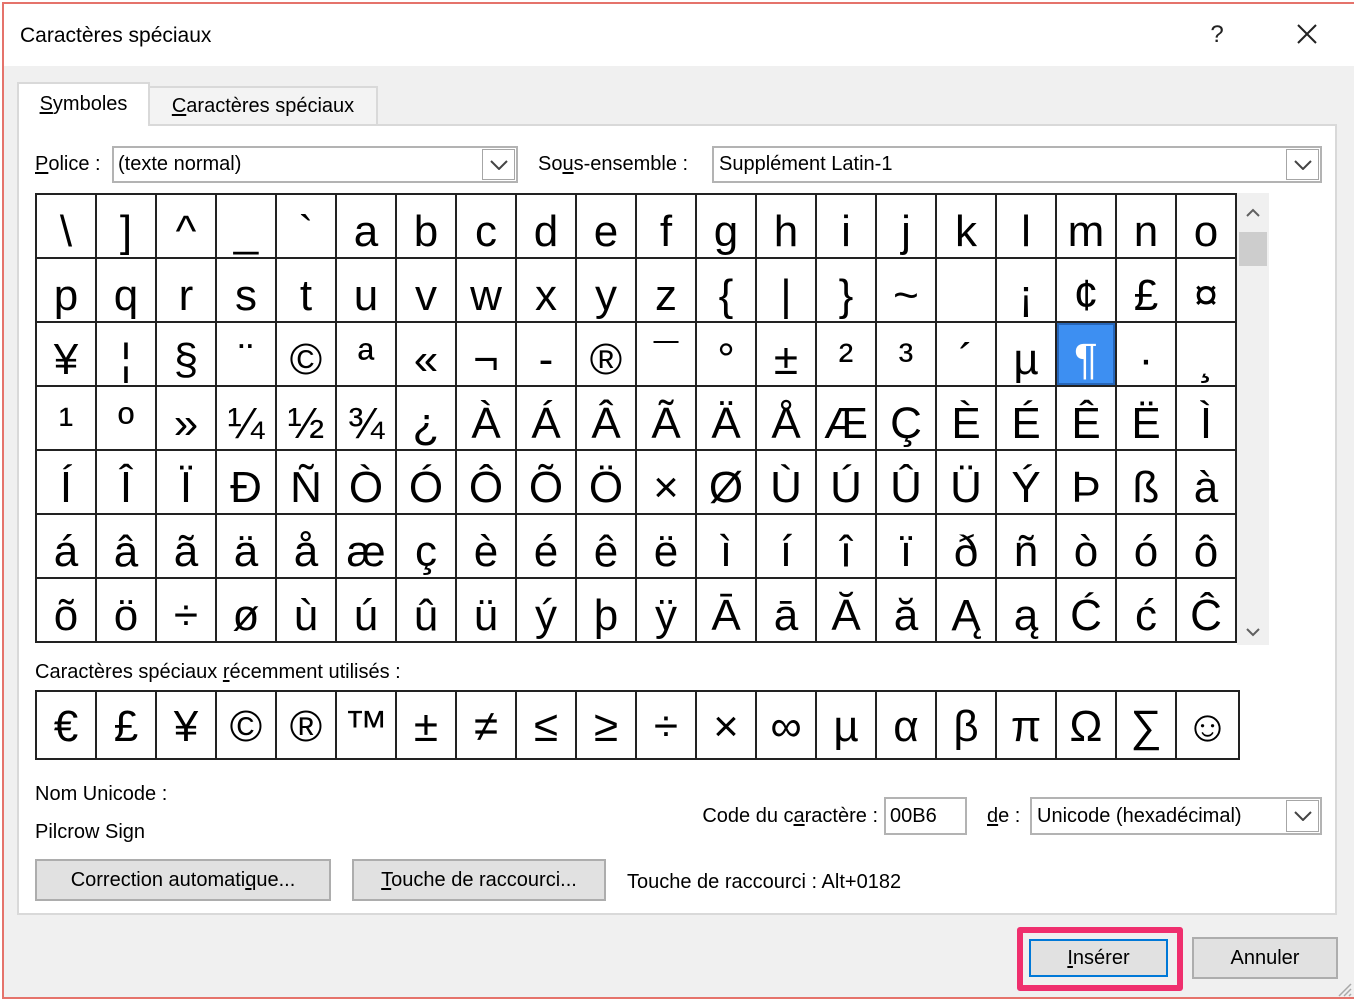  I want to click on symbol-cell: Á, so click(547, 419).